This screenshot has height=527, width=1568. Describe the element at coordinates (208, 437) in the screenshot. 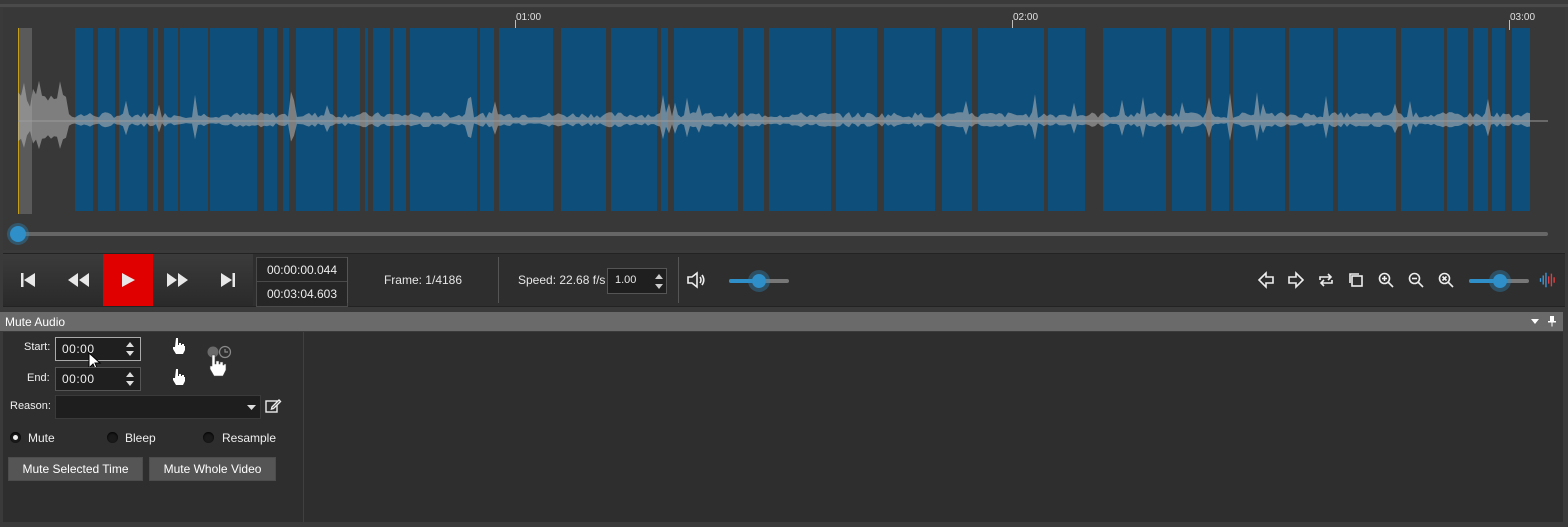

I see `resample-mode-radio` at that location.